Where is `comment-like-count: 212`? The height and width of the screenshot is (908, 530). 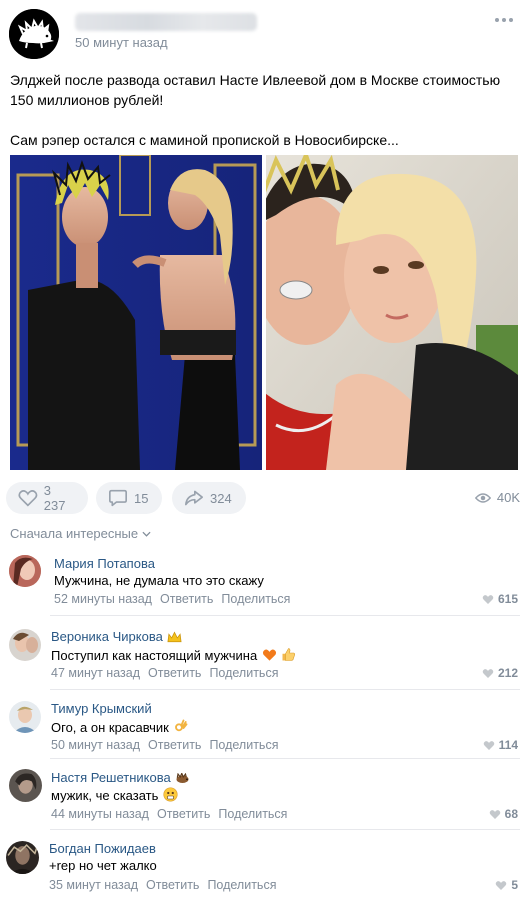
comment-like-count: 212 is located at coordinates (507, 673).